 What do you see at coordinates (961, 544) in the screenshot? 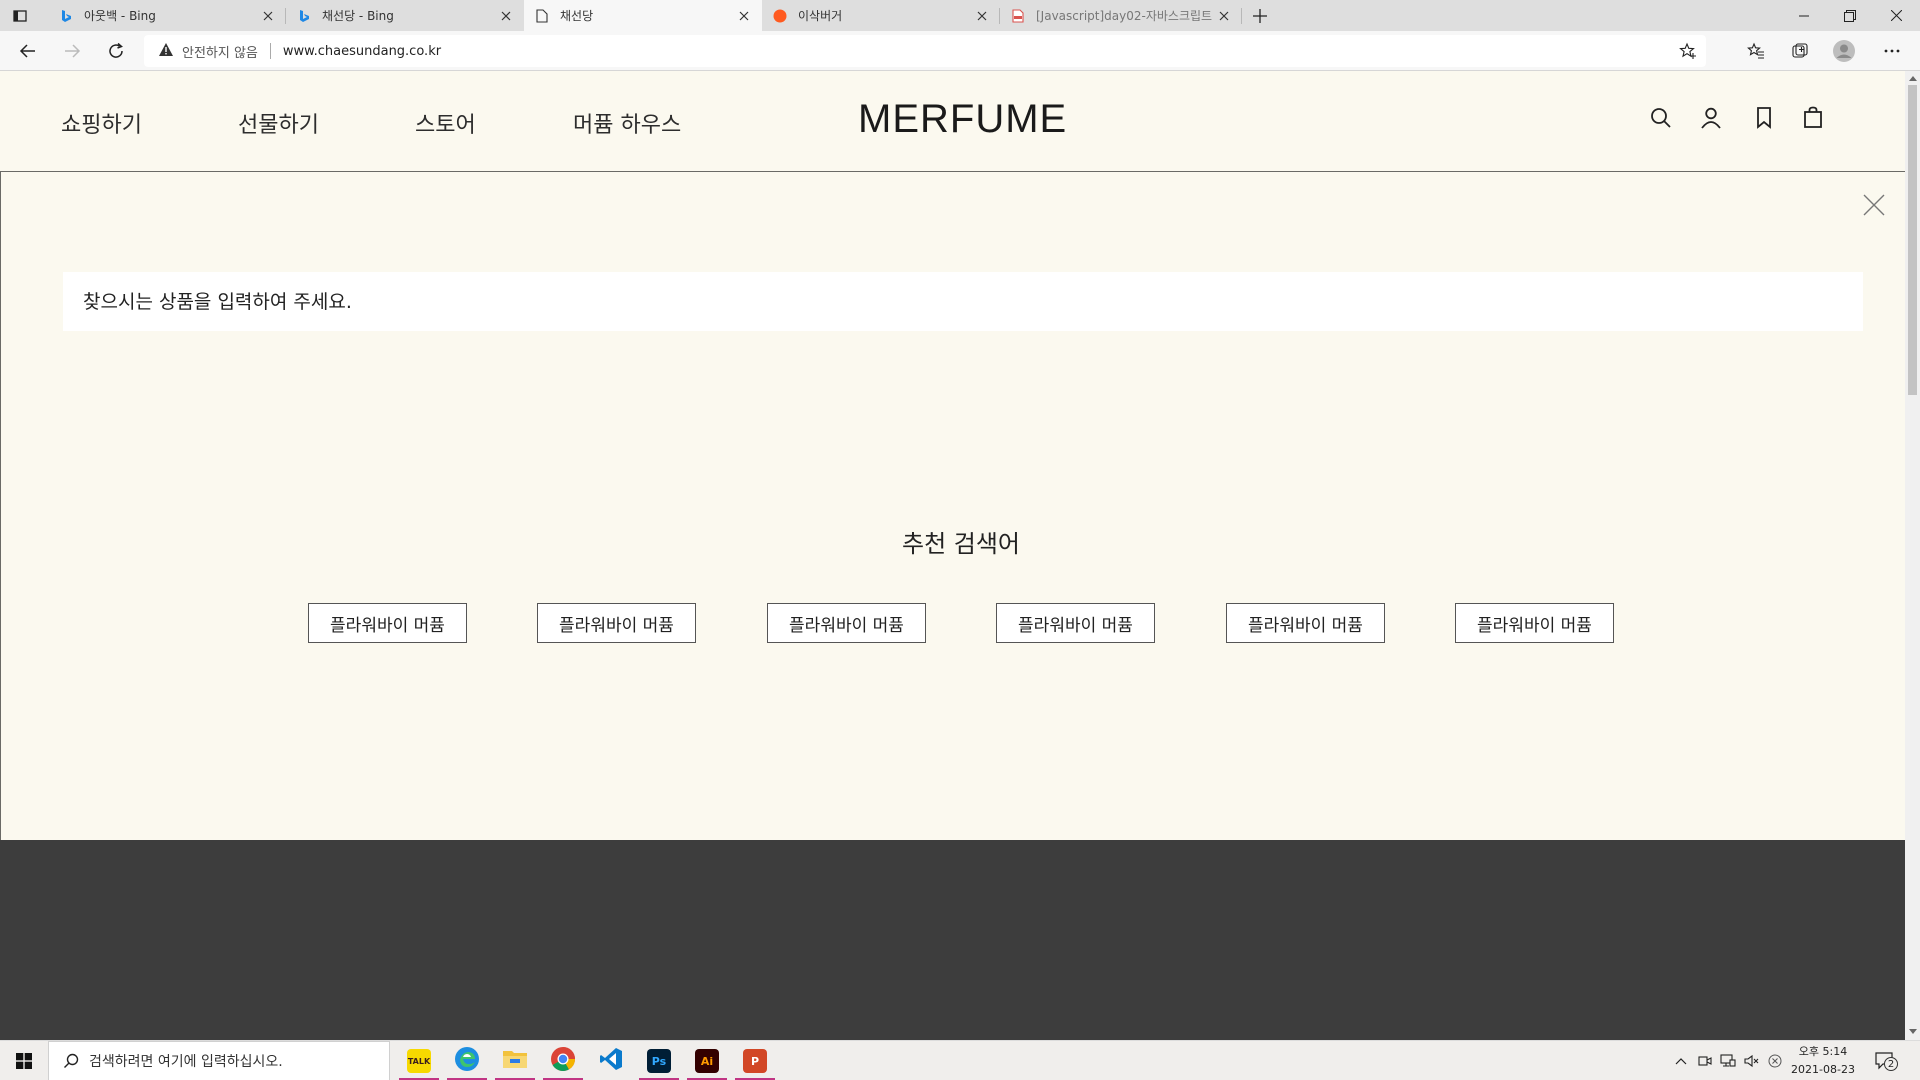
I see `recommended-keywords-title: 추천 검색어` at bounding box center [961, 544].